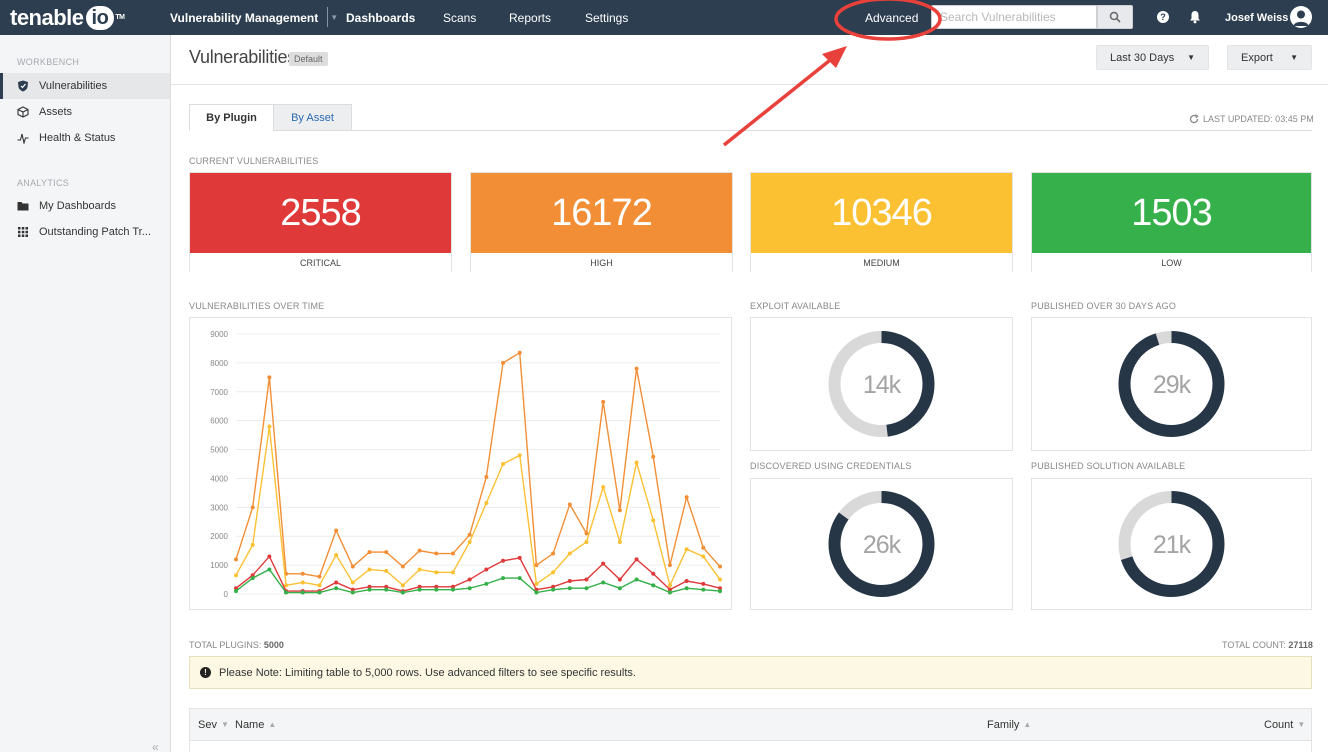 The width and height of the screenshot is (1328, 754). I want to click on solution-available-panel: 21k, so click(1171, 544).